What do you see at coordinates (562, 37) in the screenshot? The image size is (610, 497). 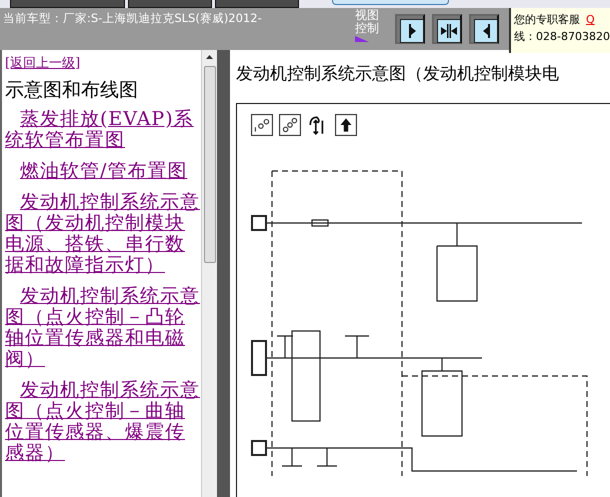 I see `phone-text: 线：028-8703820` at bounding box center [562, 37].